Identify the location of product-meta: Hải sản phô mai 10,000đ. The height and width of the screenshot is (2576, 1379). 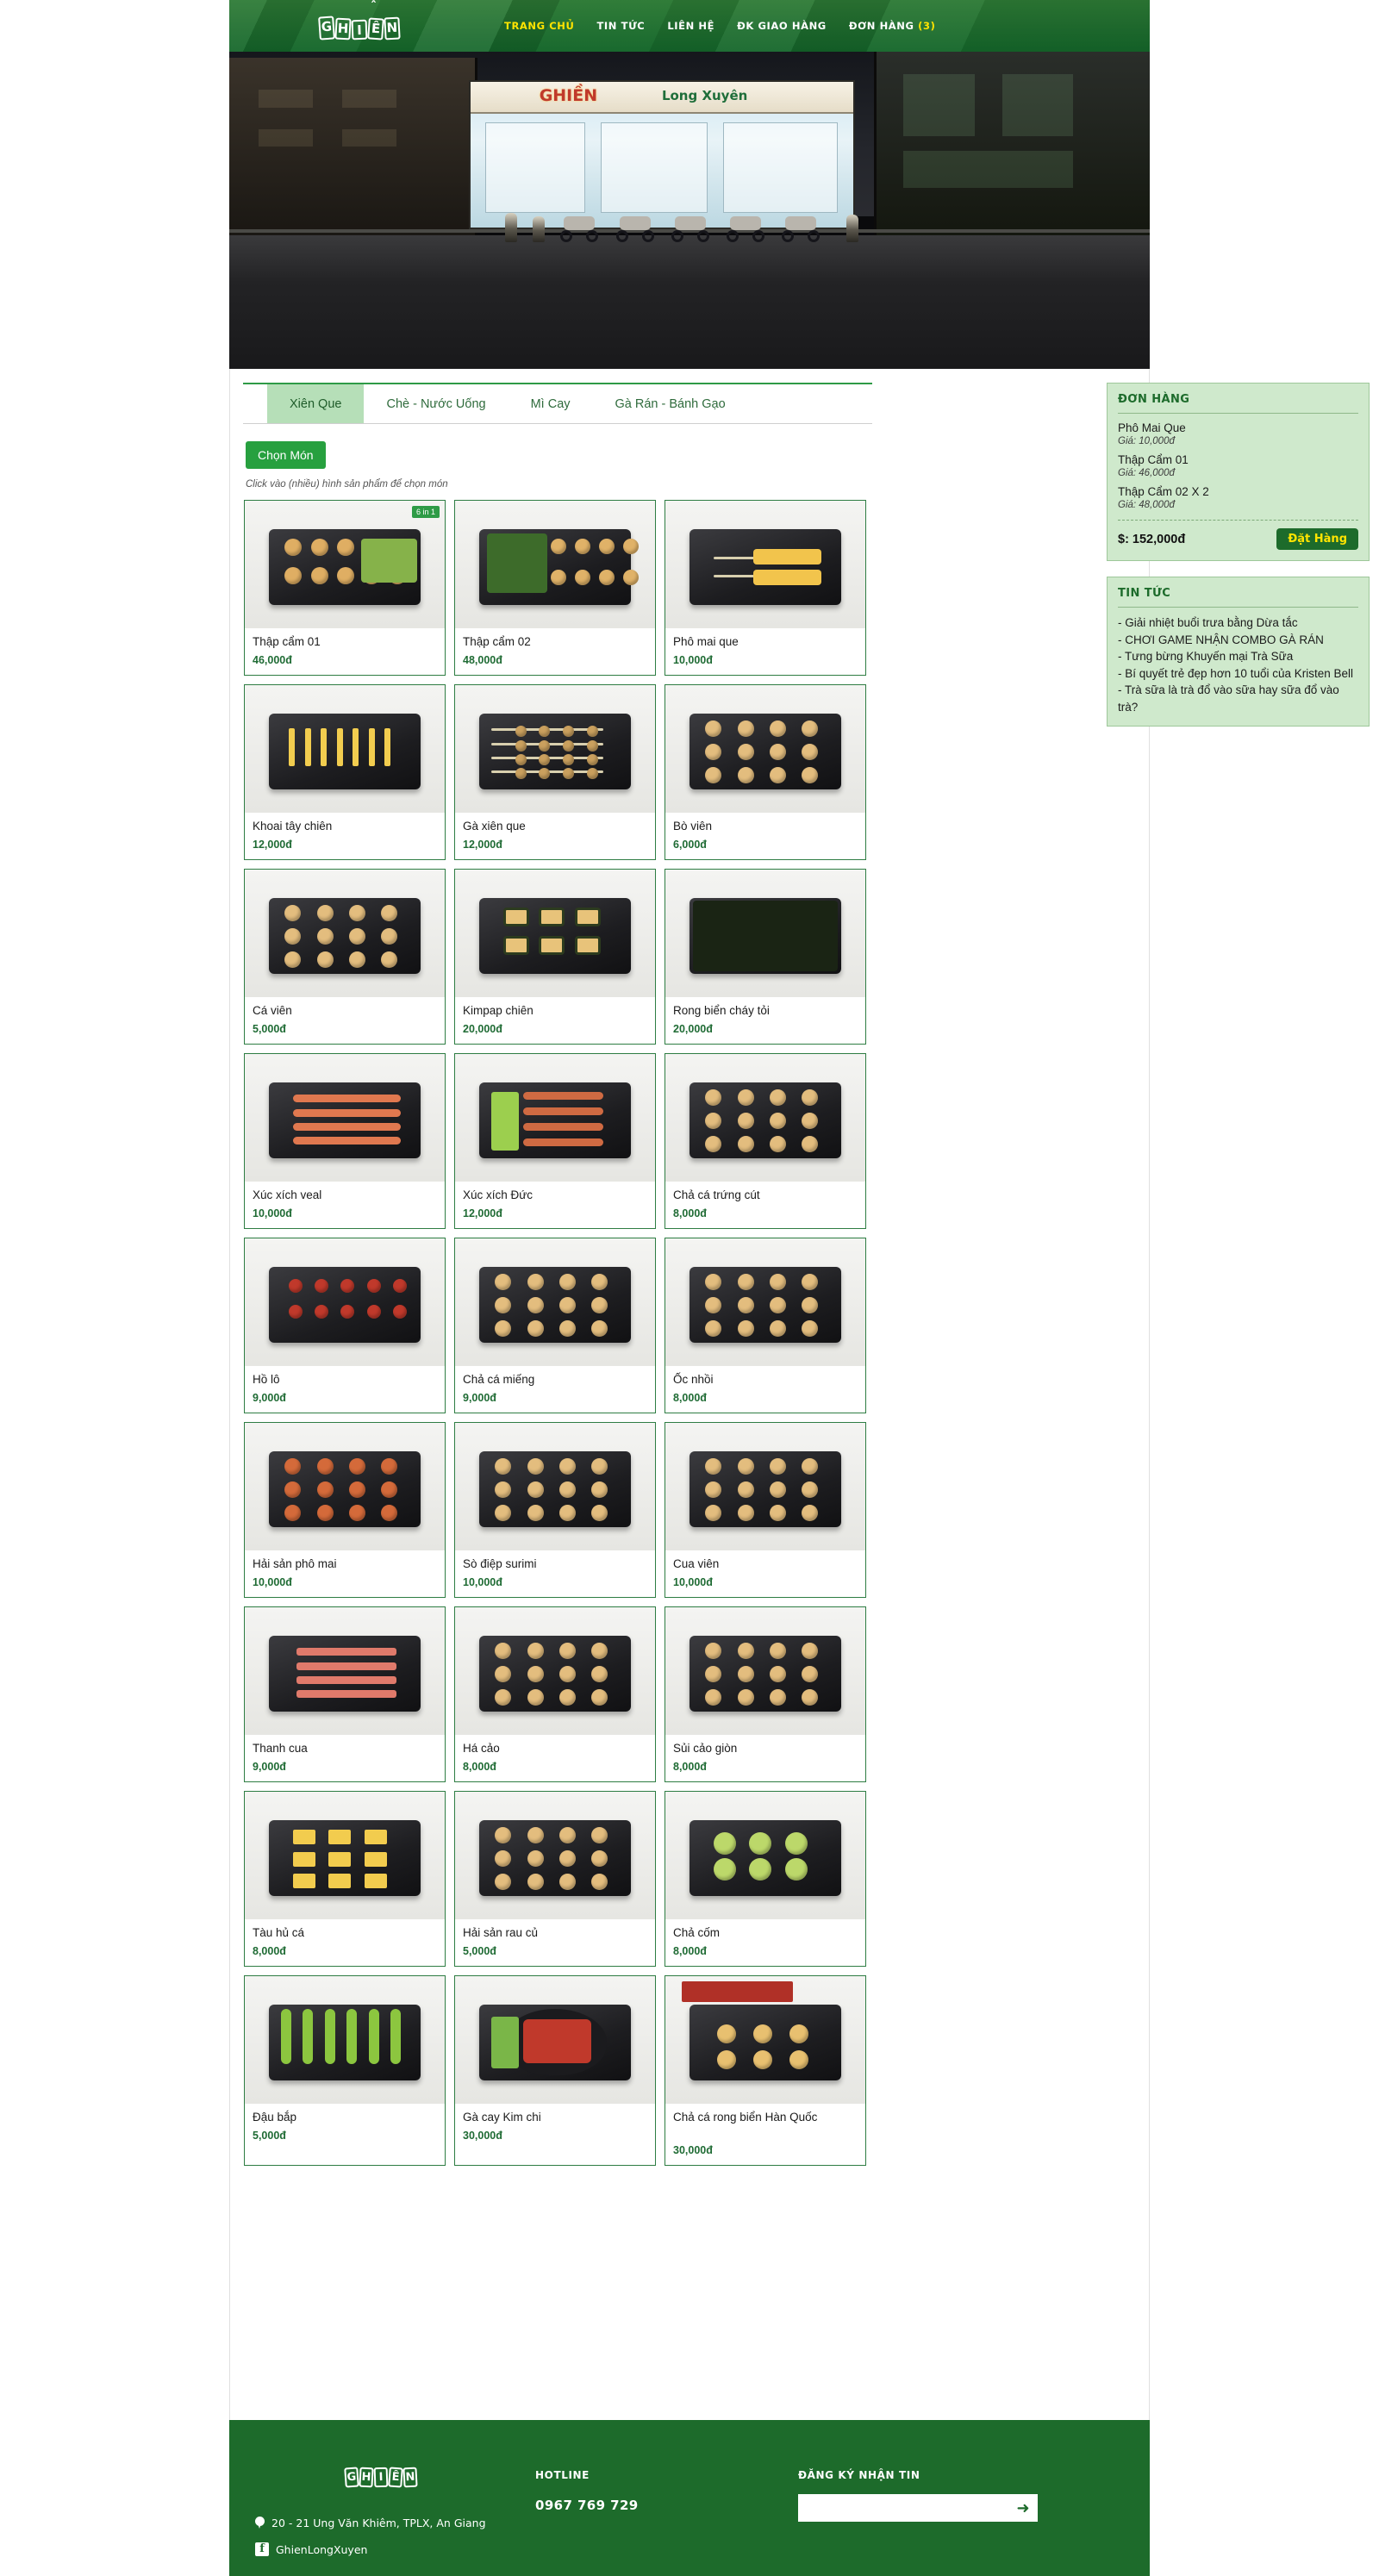
(345, 1573).